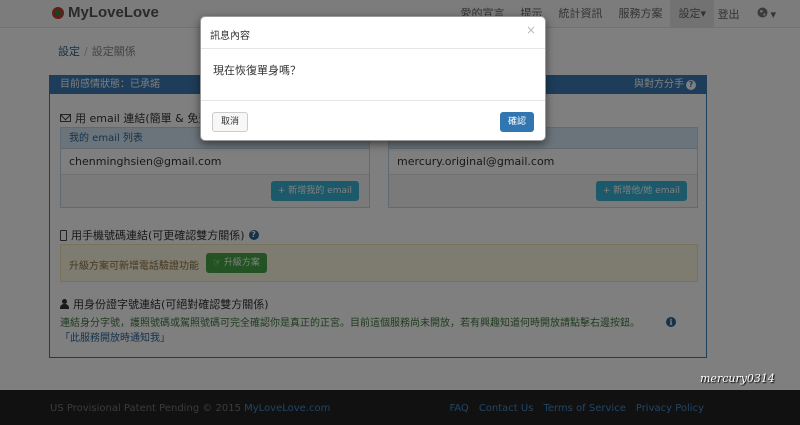 The width and height of the screenshot is (800, 425). Describe the element at coordinates (531, 30) in the screenshot. I see `close-icon: ×` at that location.